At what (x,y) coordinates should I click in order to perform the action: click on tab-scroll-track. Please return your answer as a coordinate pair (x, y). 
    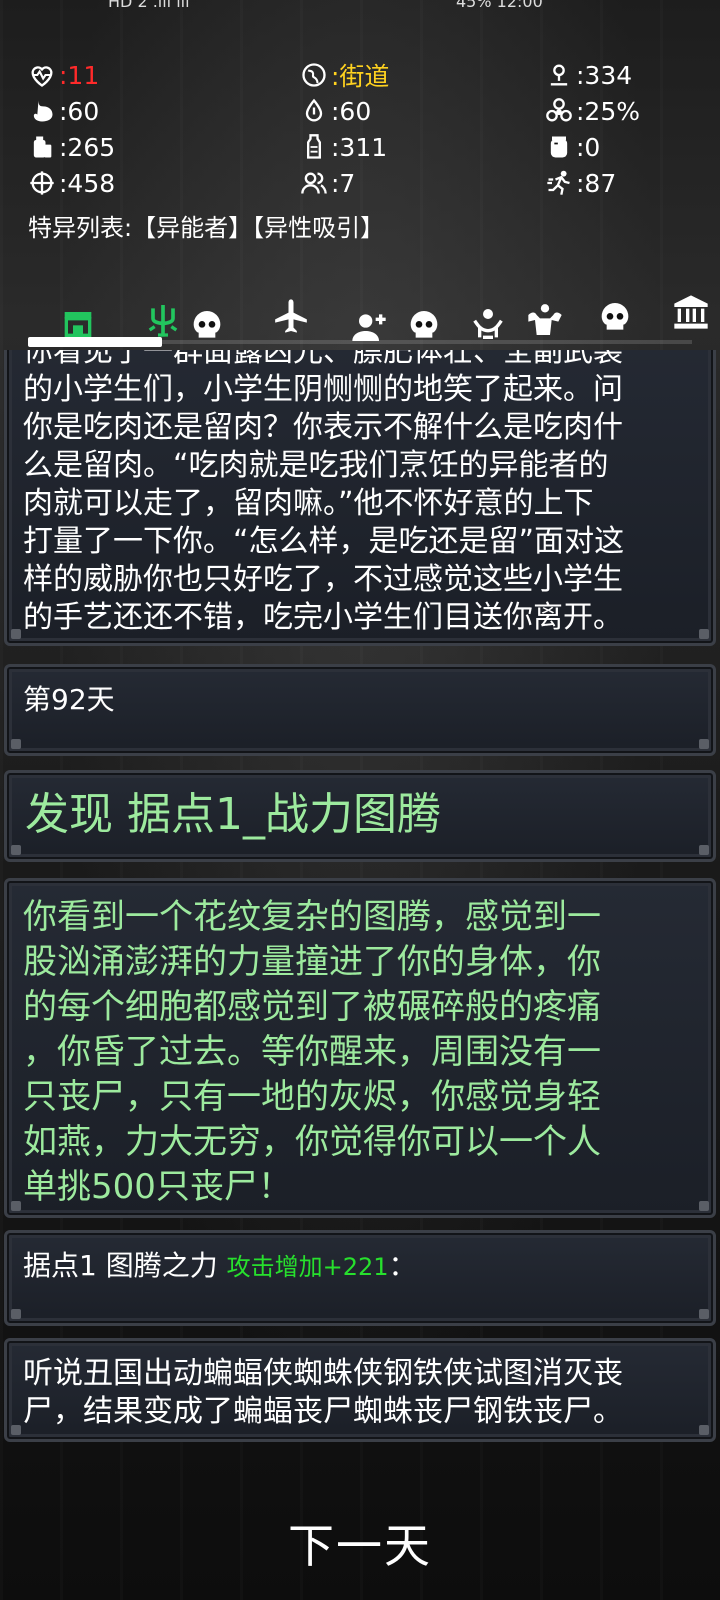
    Looking at the image, I should click on (427, 342).